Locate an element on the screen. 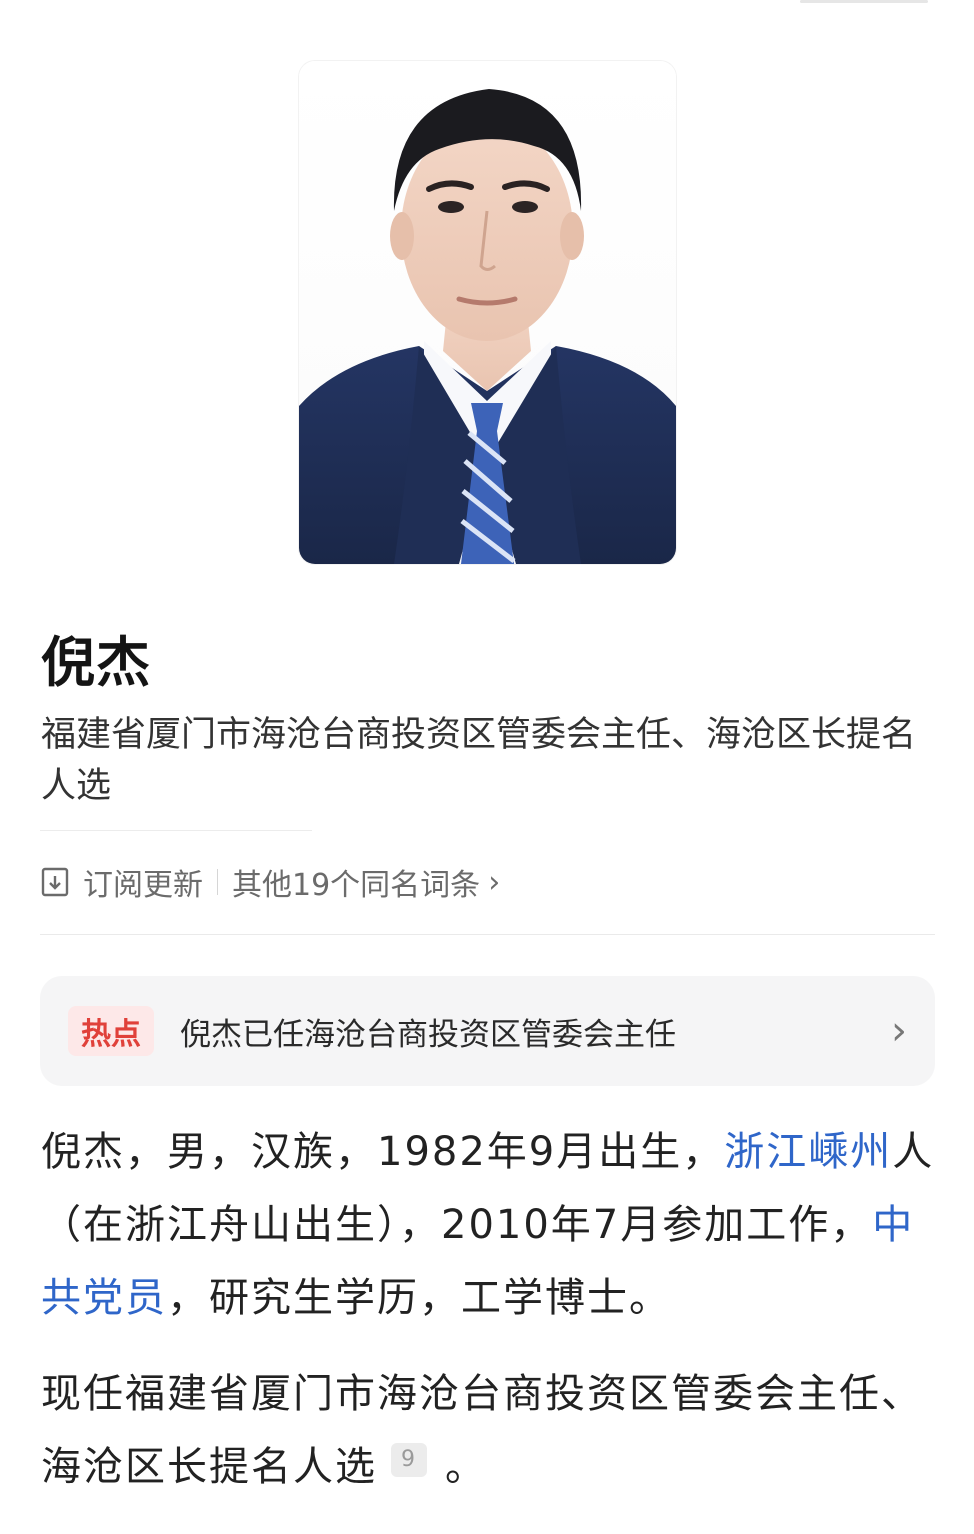 The width and height of the screenshot is (974, 1534). separator is located at coordinates (217, 882).